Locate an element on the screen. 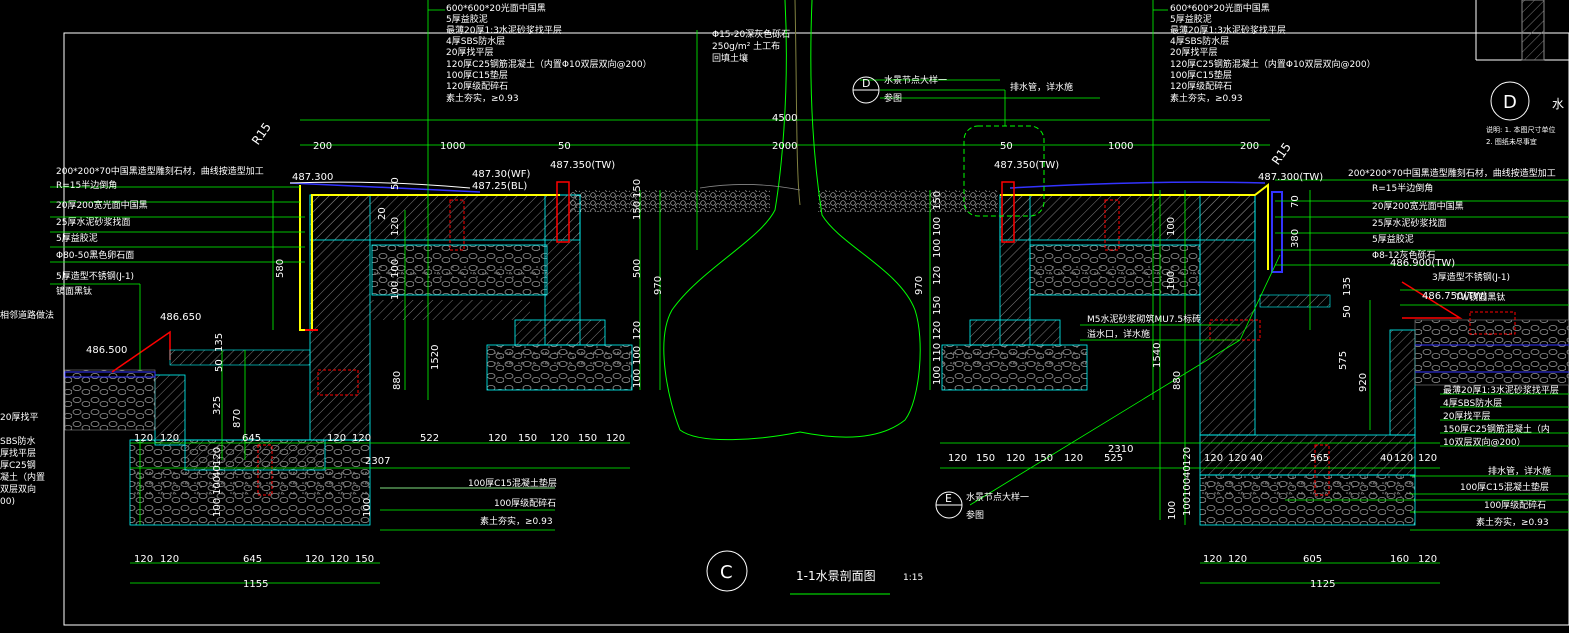  callout-lf-0: 相邻道路做法 is located at coordinates (27, 315).